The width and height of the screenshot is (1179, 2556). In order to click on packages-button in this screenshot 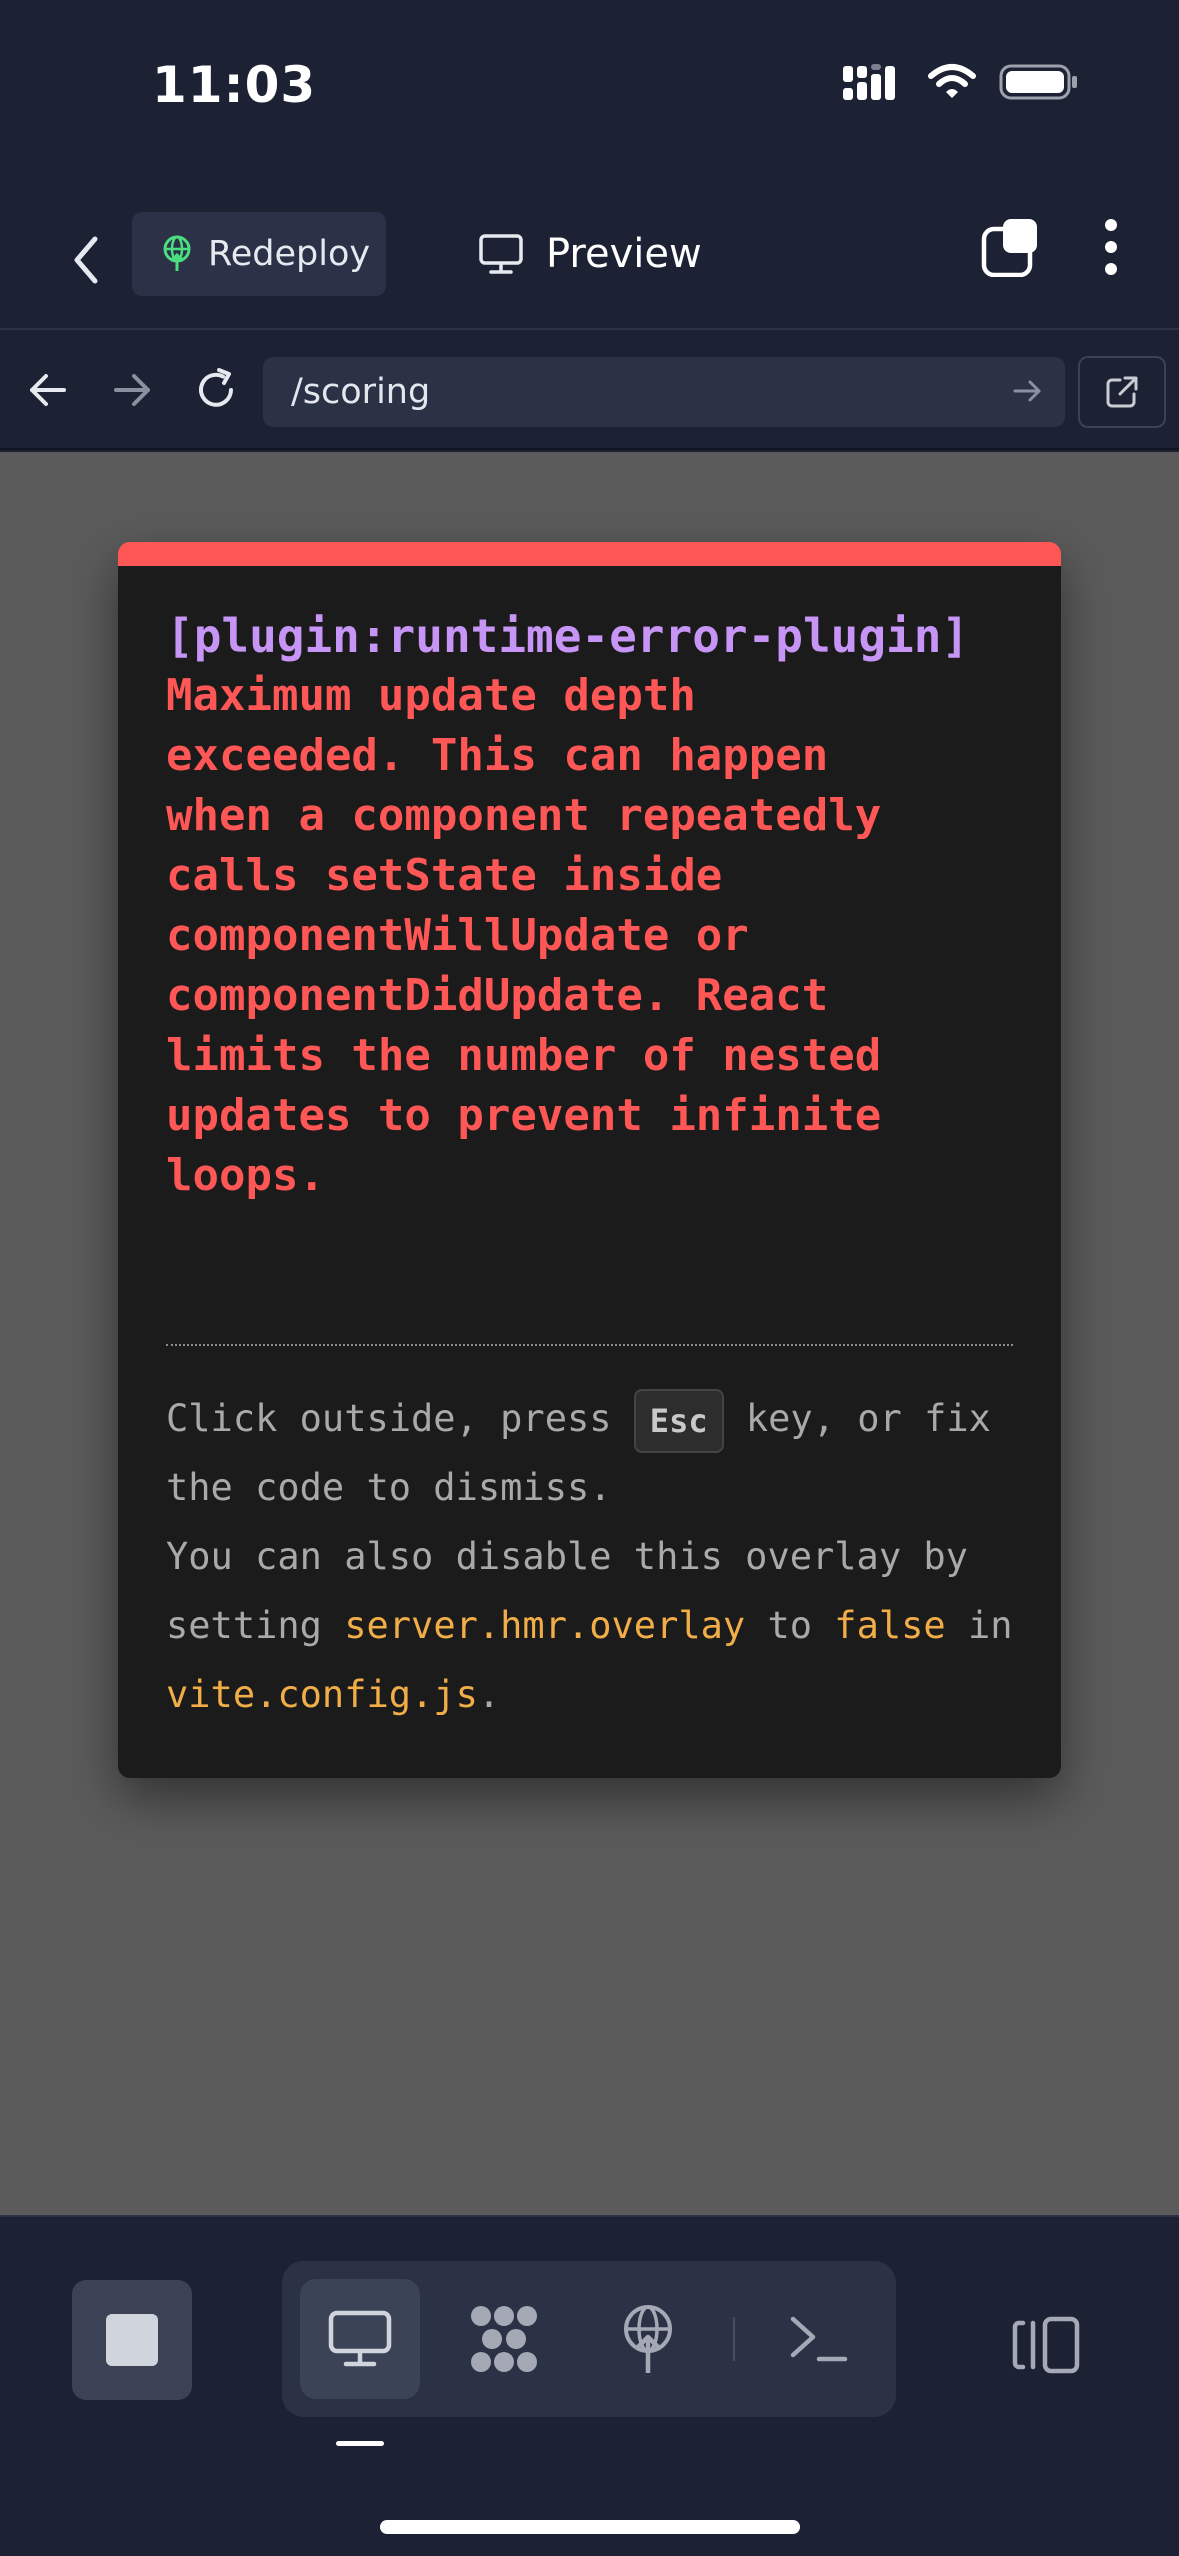, I will do `click(504, 2339)`.